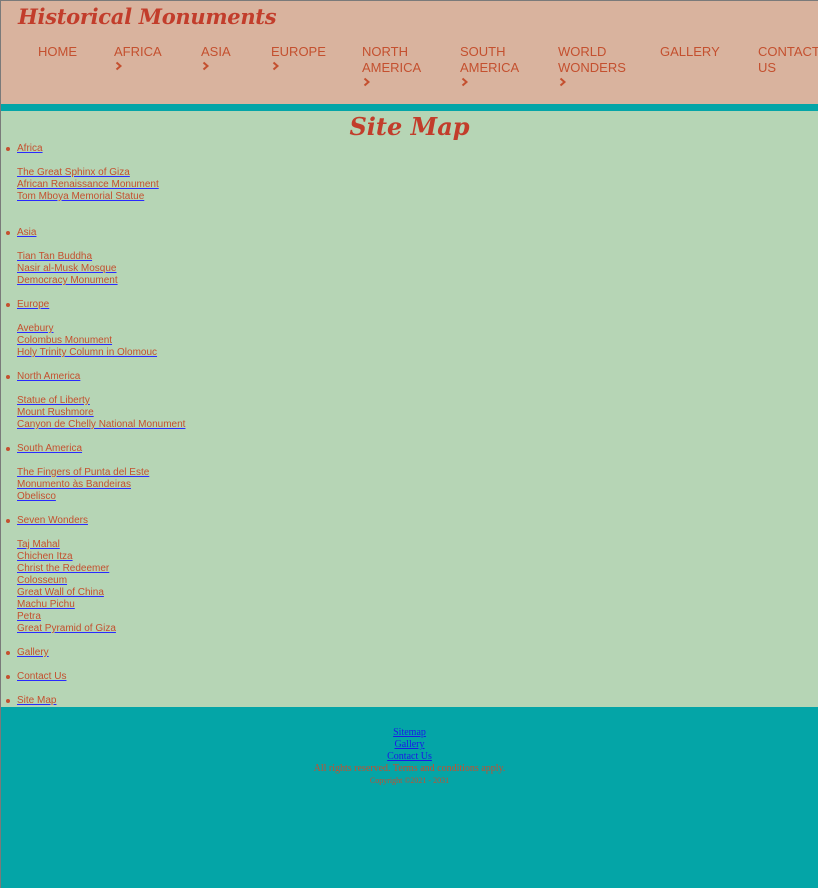 The image size is (818, 888). I want to click on footer-link-contact: Contact Us, so click(409, 757).